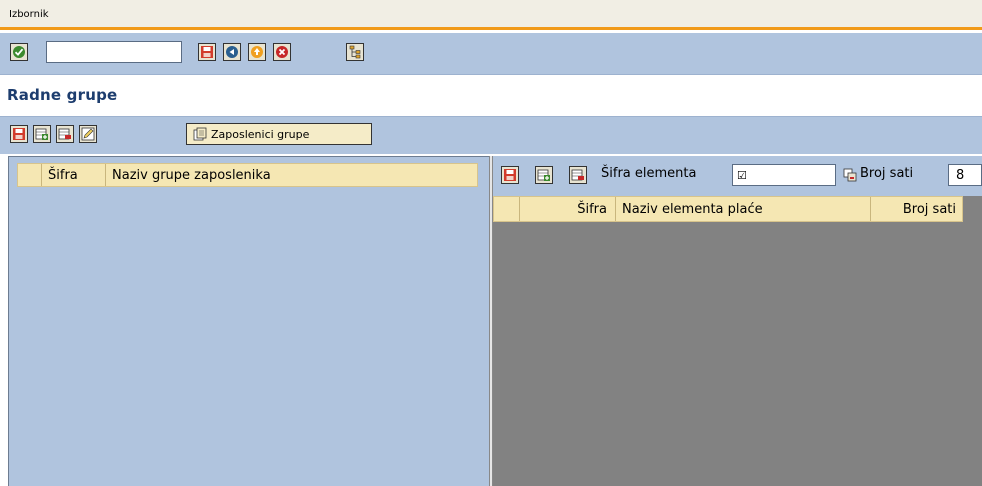  I want to click on enter-icon, so click(19, 52).